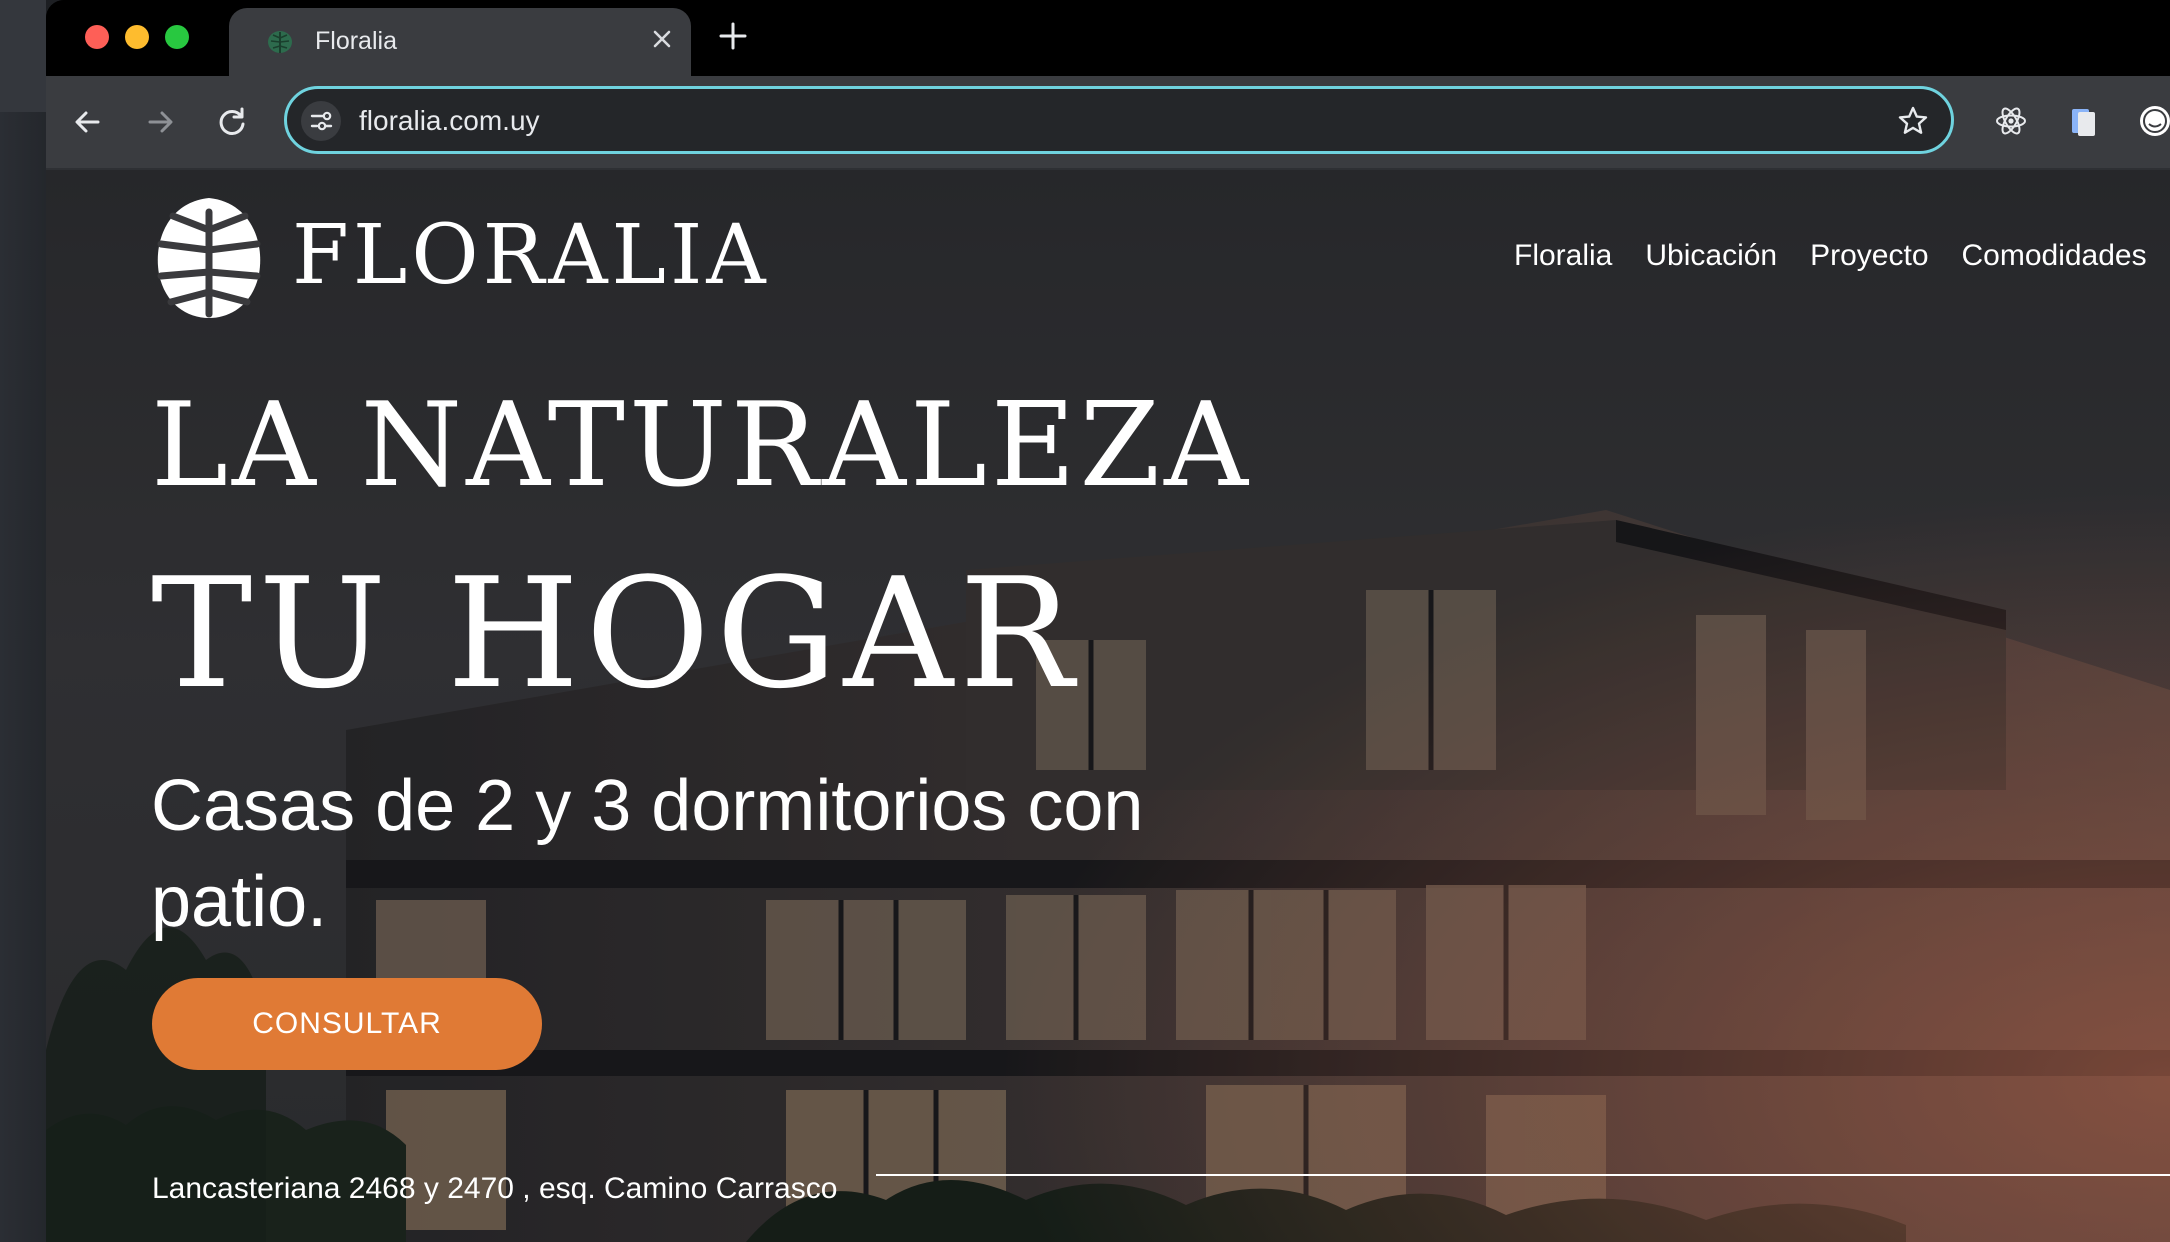 Image resolution: width=2170 pixels, height=1242 pixels. Describe the element at coordinates (460, 43) in the screenshot. I see `tab-floralia: Floralia` at that location.